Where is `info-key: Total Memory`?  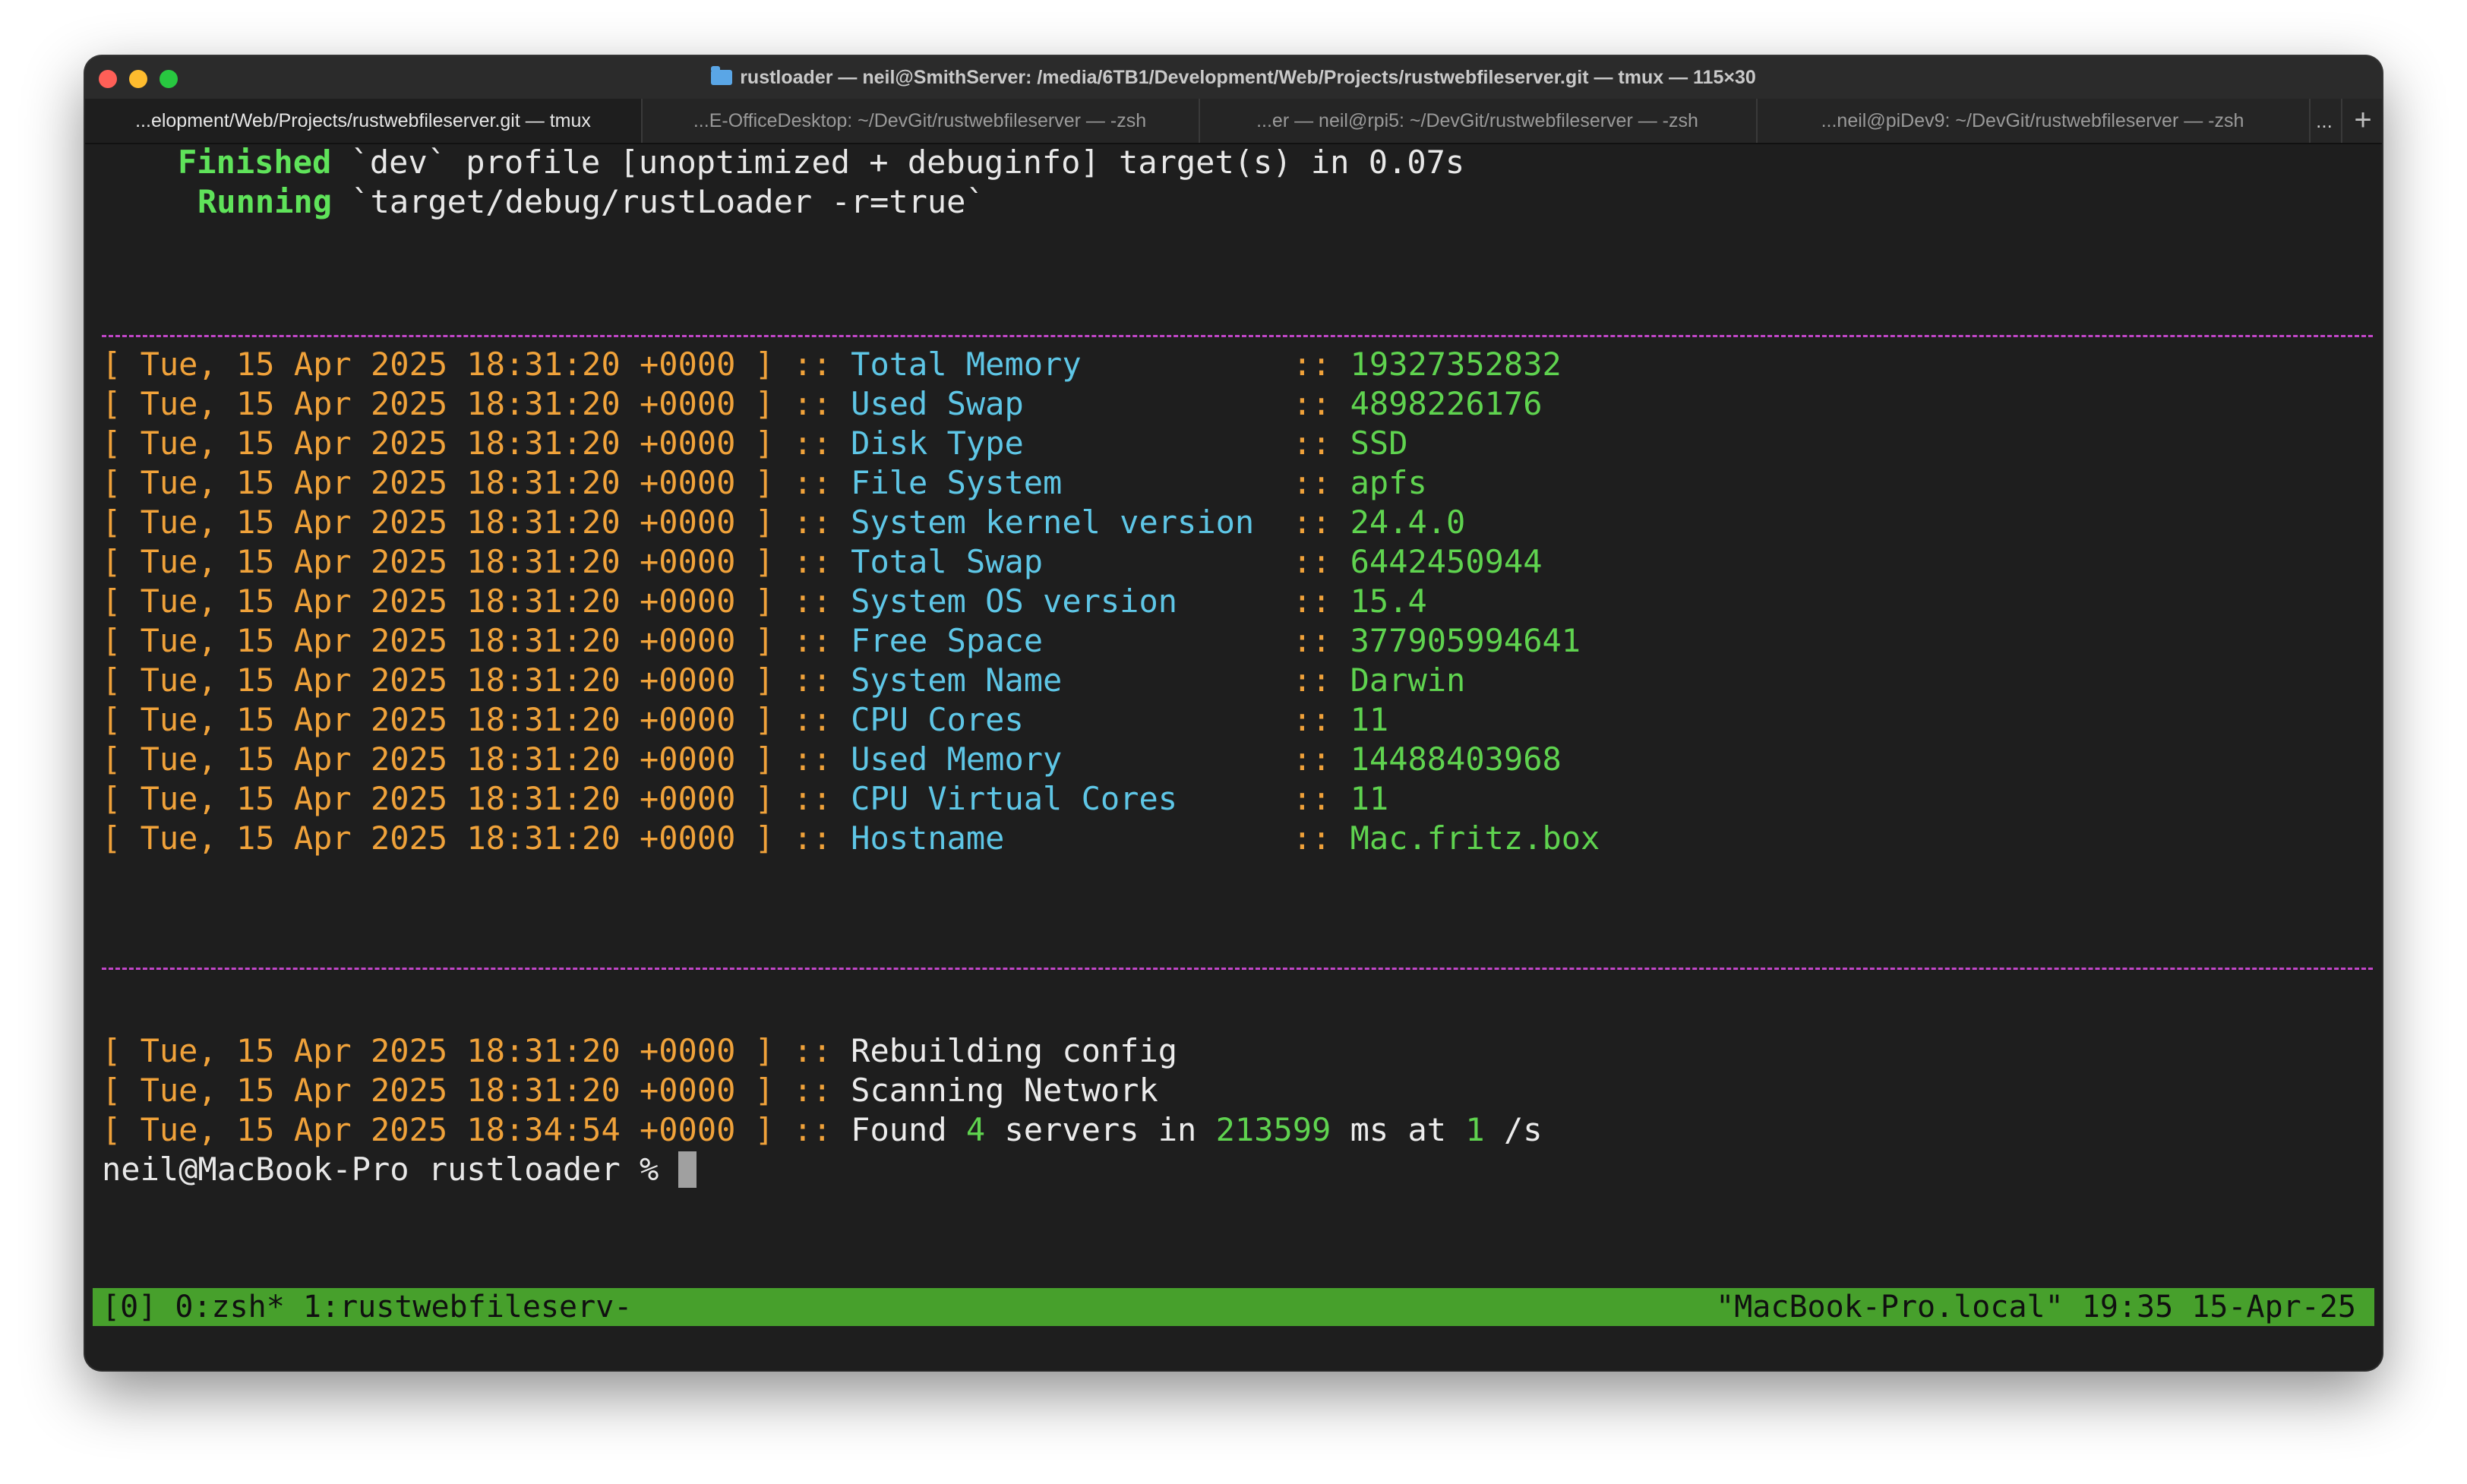
info-key: Total Memory is located at coordinates (1062, 364).